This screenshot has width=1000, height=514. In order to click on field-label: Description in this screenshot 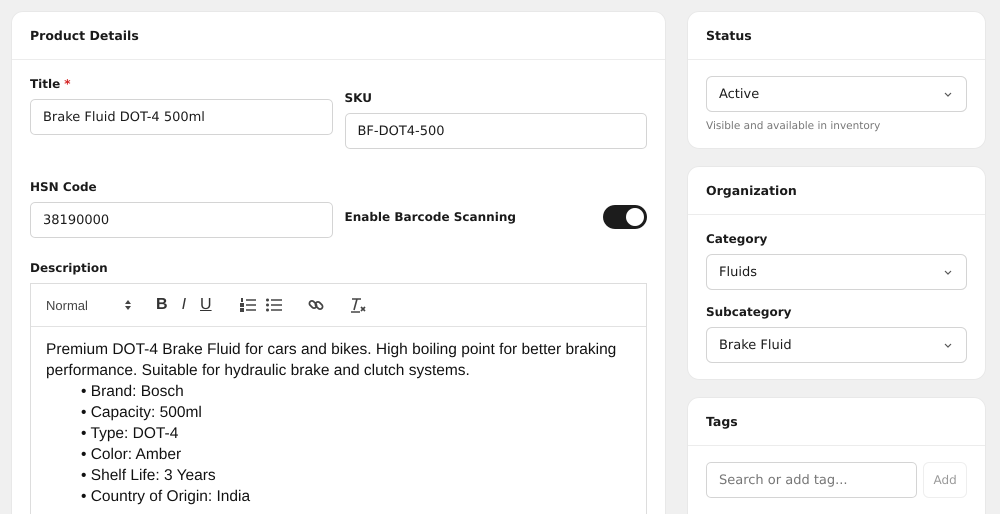, I will do `click(69, 268)`.